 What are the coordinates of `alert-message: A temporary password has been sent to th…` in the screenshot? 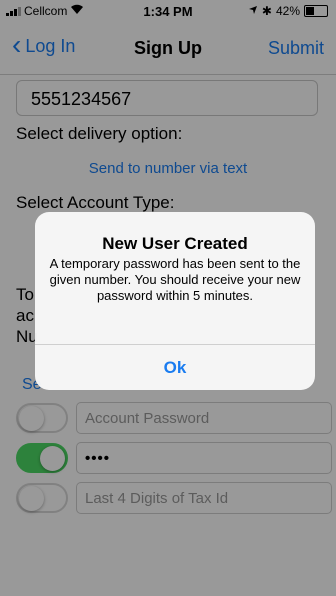 It's located at (175, 279).